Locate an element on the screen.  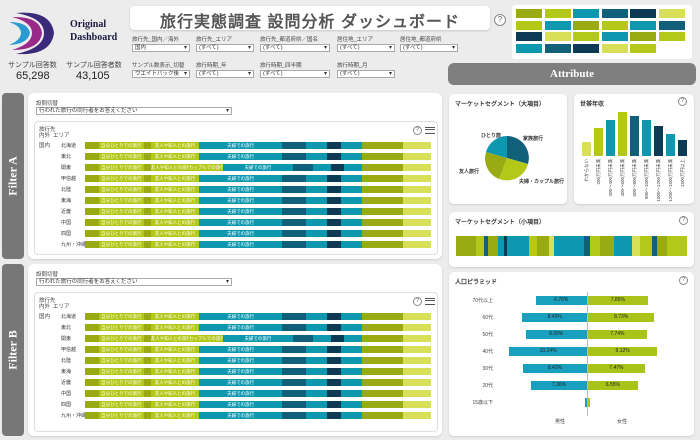
bar-segment: カップルでの旅行 is located at coordinates (206, 167).